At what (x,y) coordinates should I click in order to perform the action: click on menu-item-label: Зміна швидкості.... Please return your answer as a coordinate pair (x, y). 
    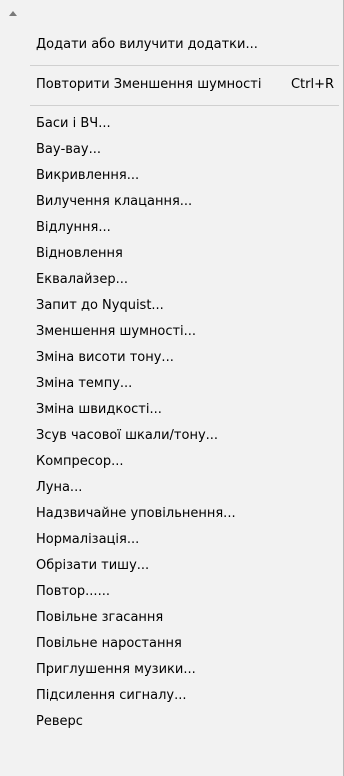
    Looking at the image, I should click on (99, 409).